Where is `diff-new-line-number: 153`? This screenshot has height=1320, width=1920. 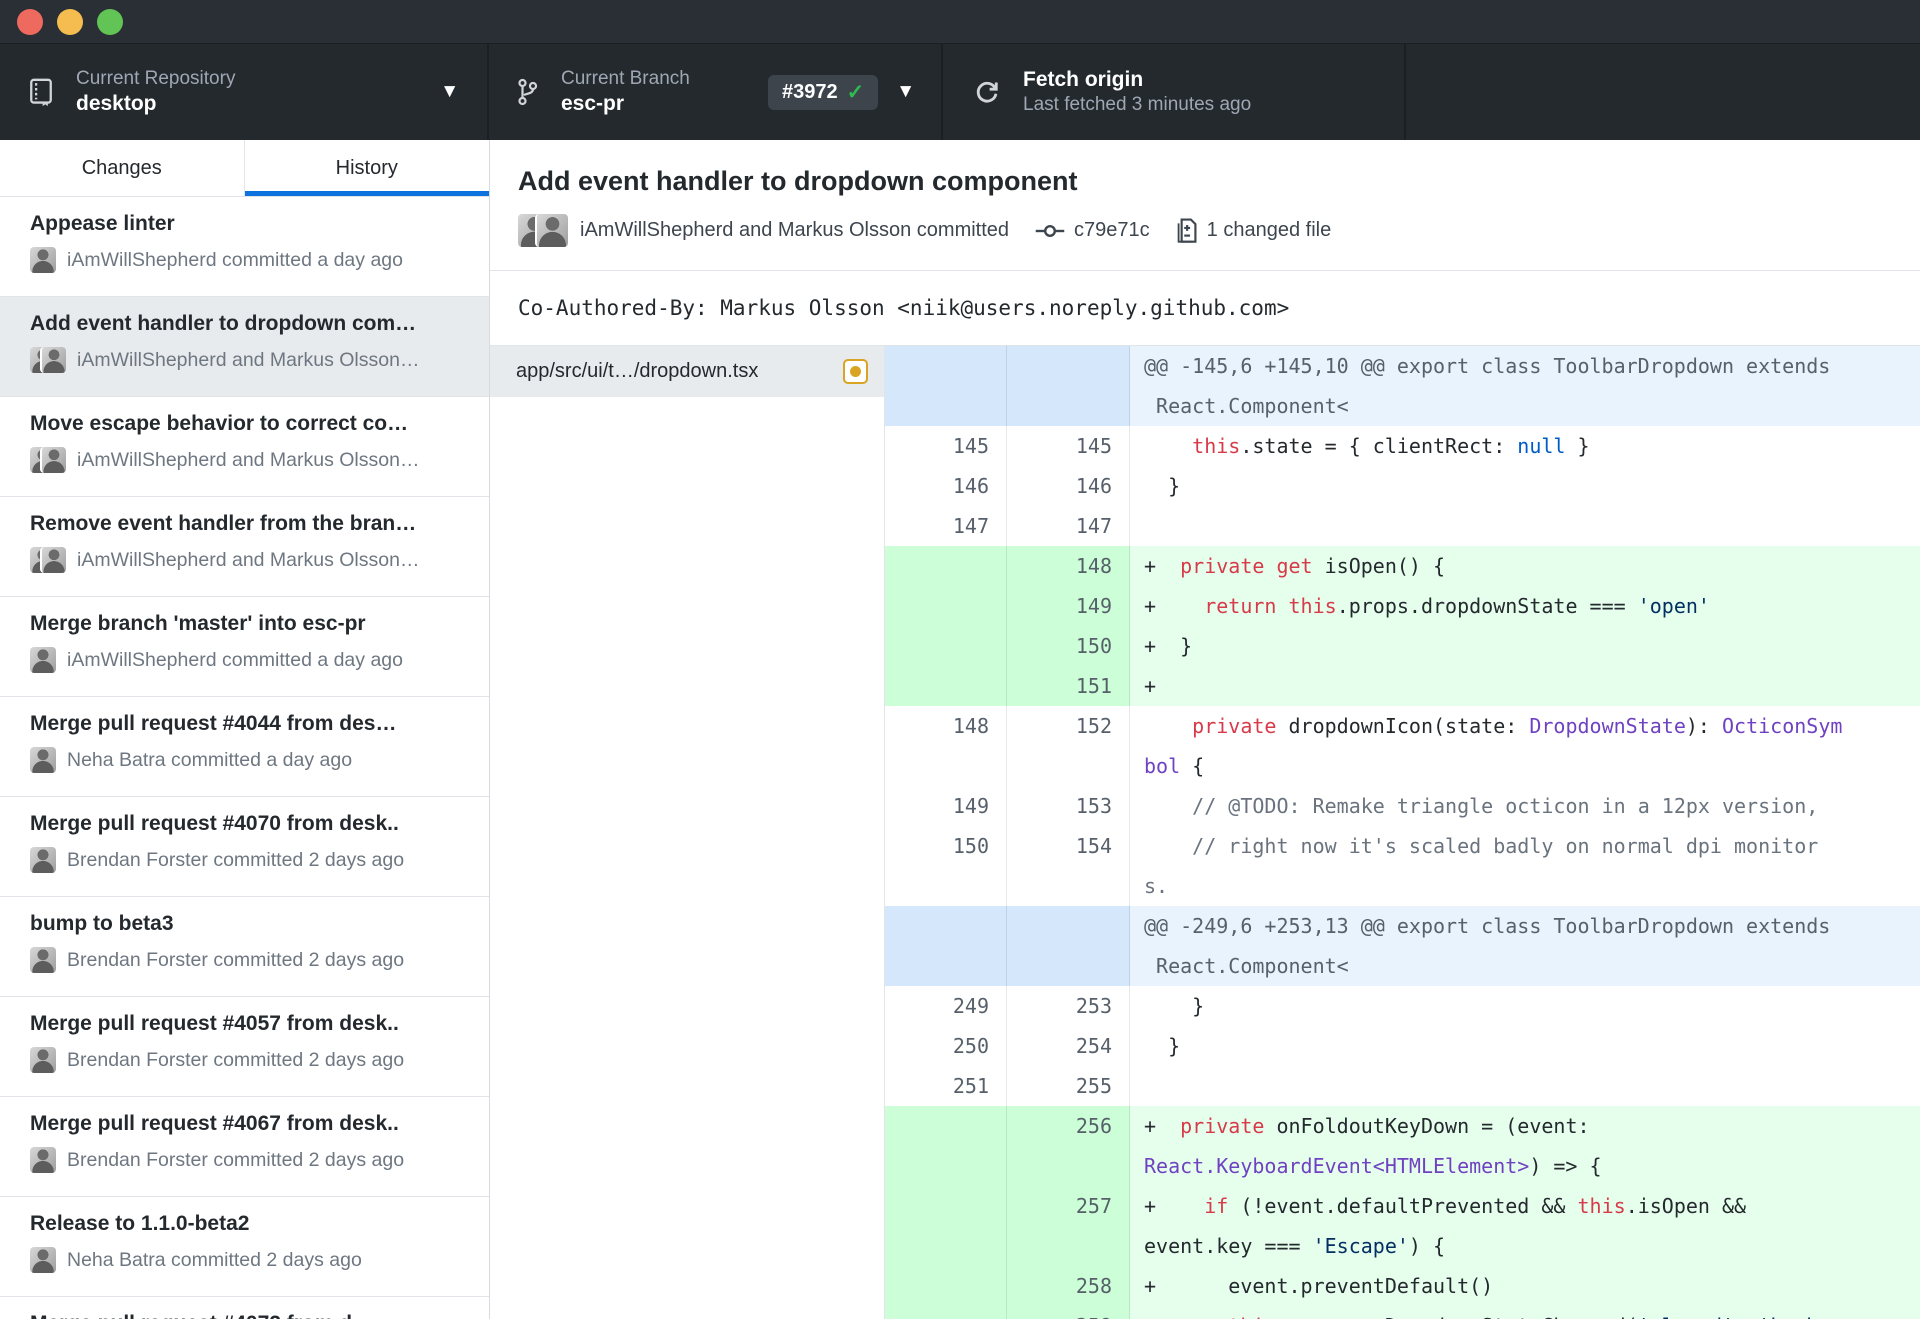
diff-new-line-number: 153 is located at coordinates (1068, 806).